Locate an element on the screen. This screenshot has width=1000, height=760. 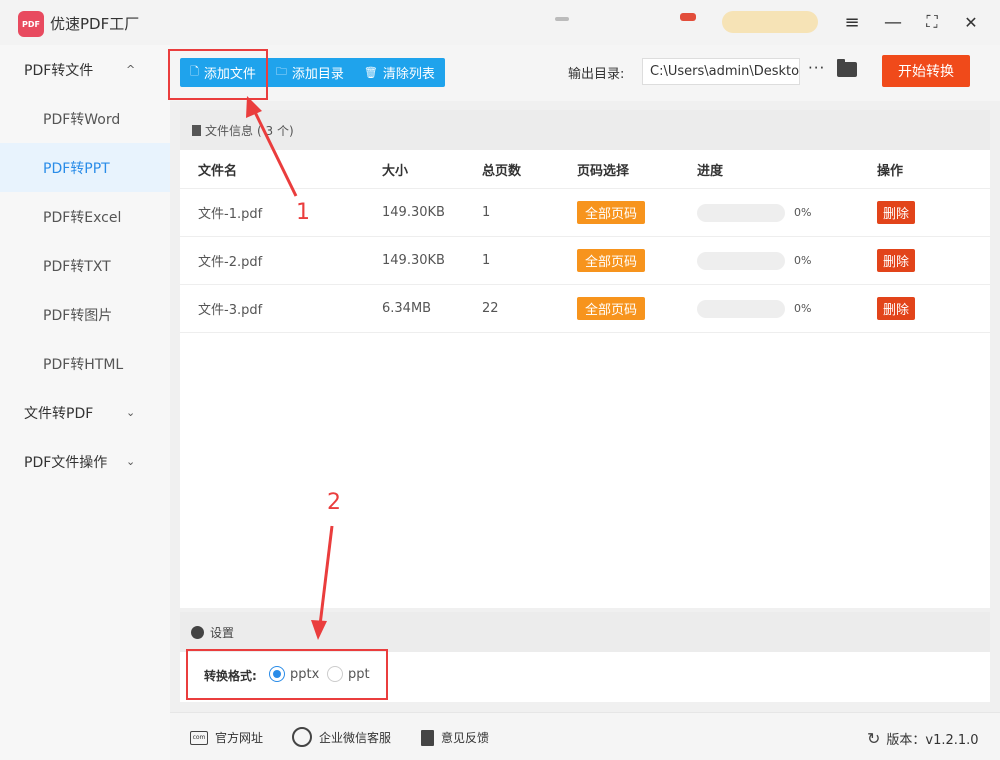
wechat-icon is located at coordinates (302, 737).